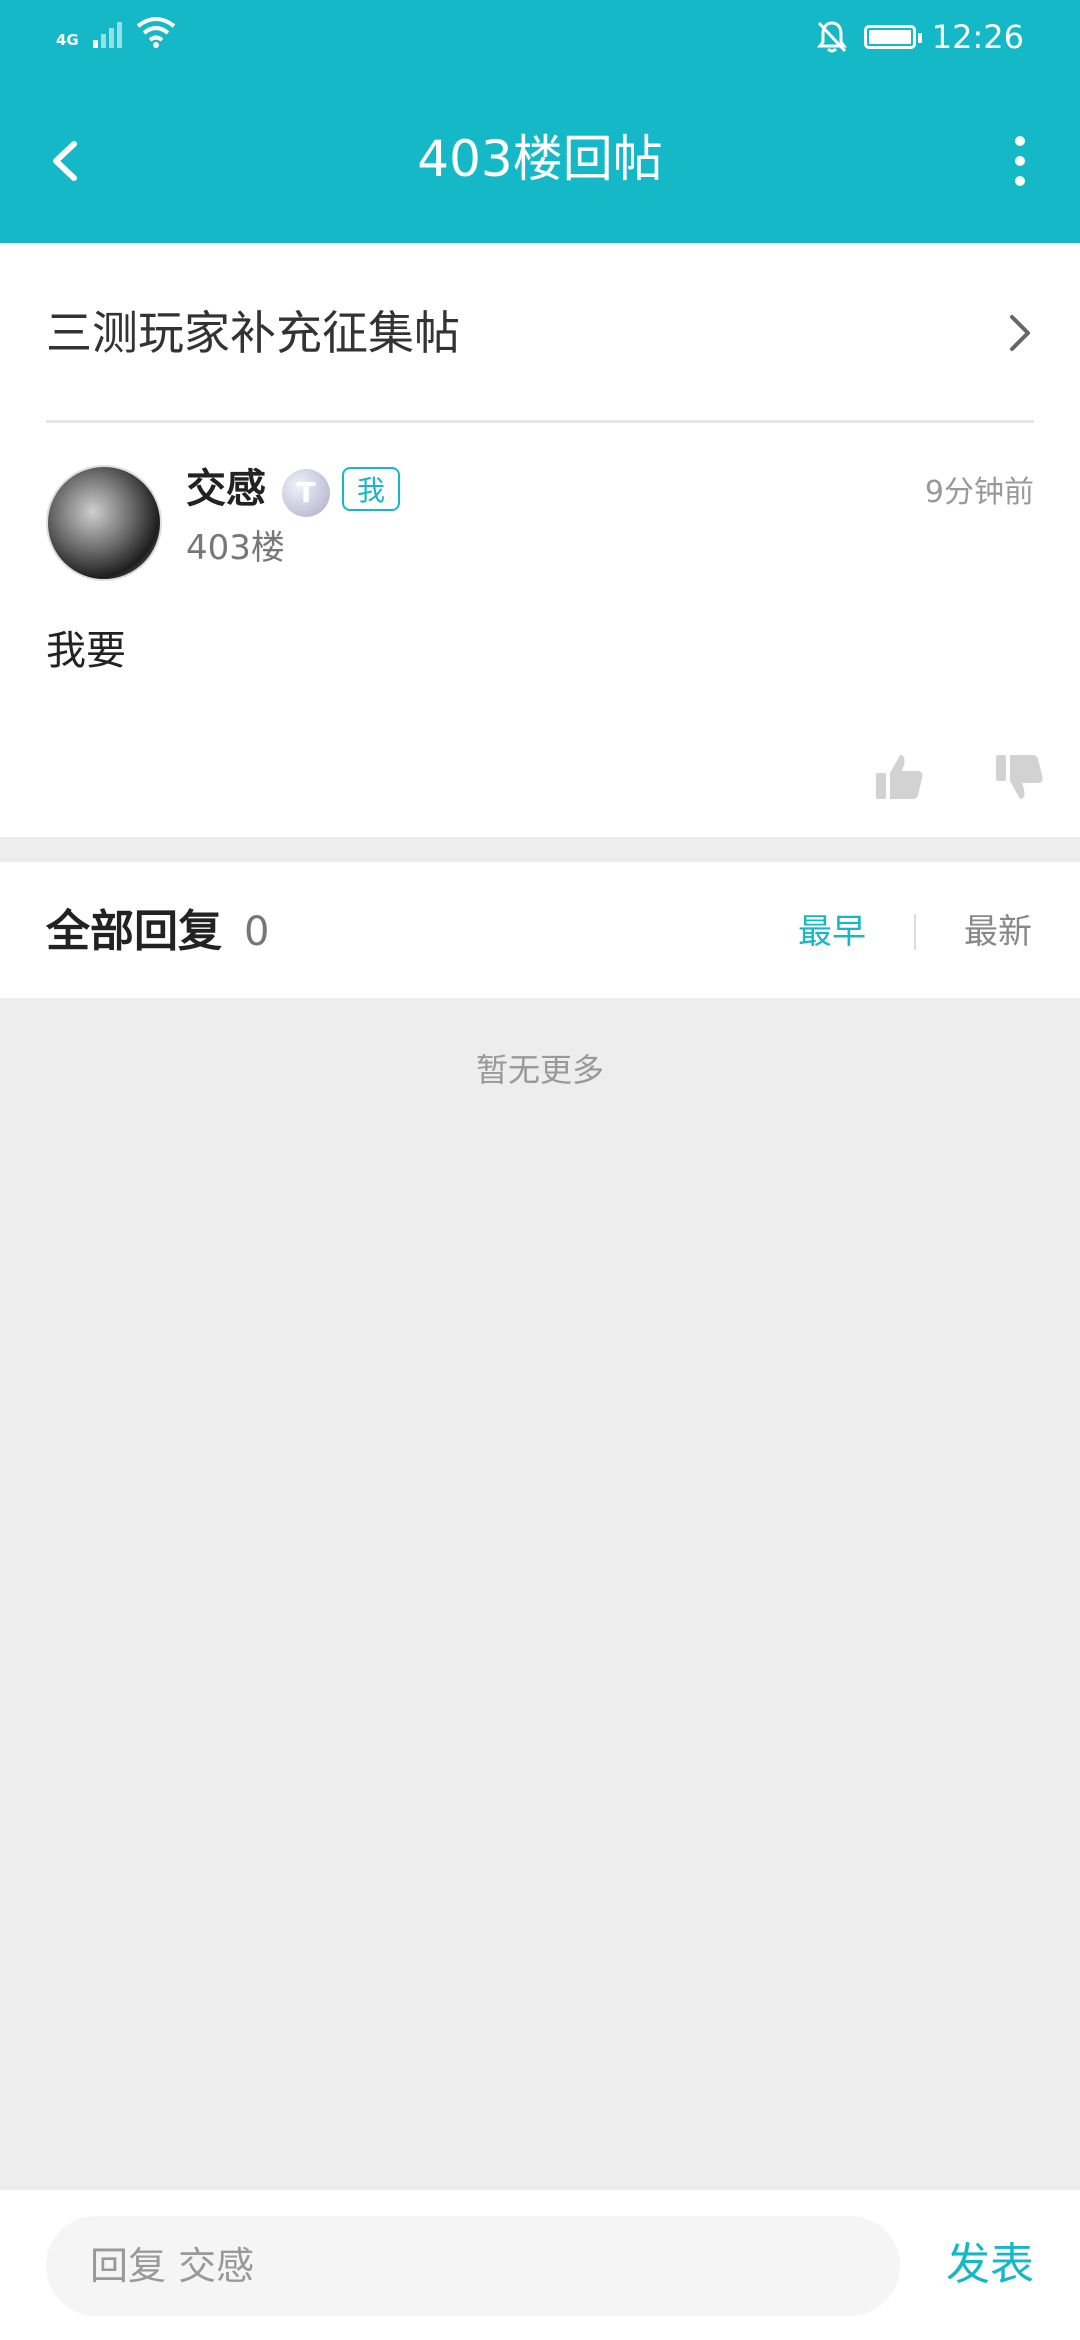  What do you see at coordinates (155, 32) in the screenshot?
I see `wifi-icon` at bounding box center [155, 32].